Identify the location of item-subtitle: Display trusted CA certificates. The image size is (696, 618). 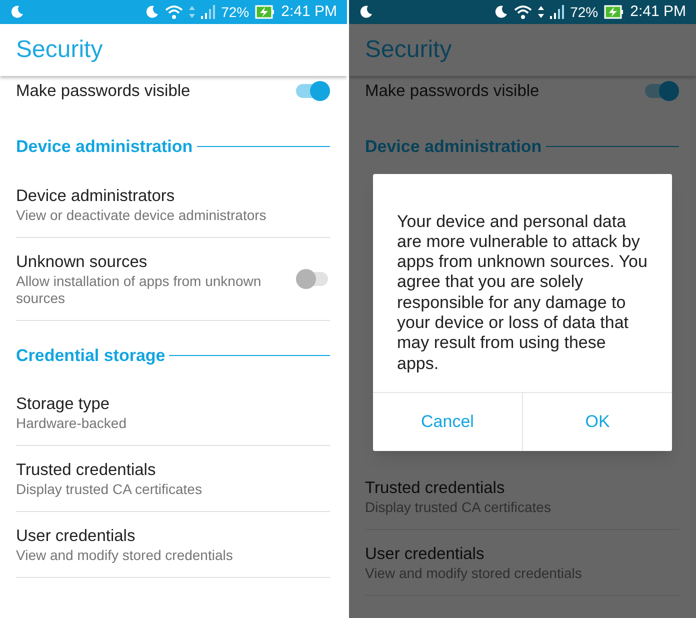
(109, 489).